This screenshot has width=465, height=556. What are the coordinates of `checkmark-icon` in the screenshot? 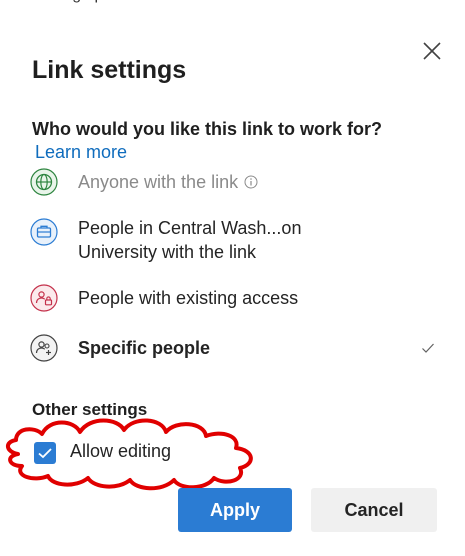 It's located at (428, 348).